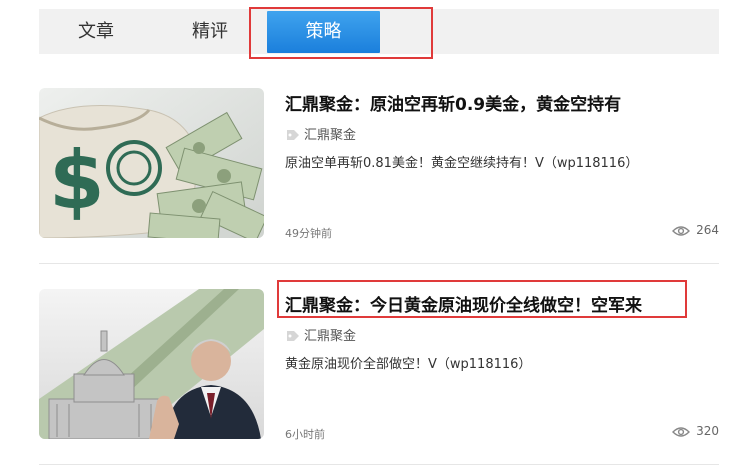 The height and width of the screenshot is (470, 753). Describe the element at coordinates (707, 431) in the screenshot. I see `view-count: 320` at that location.